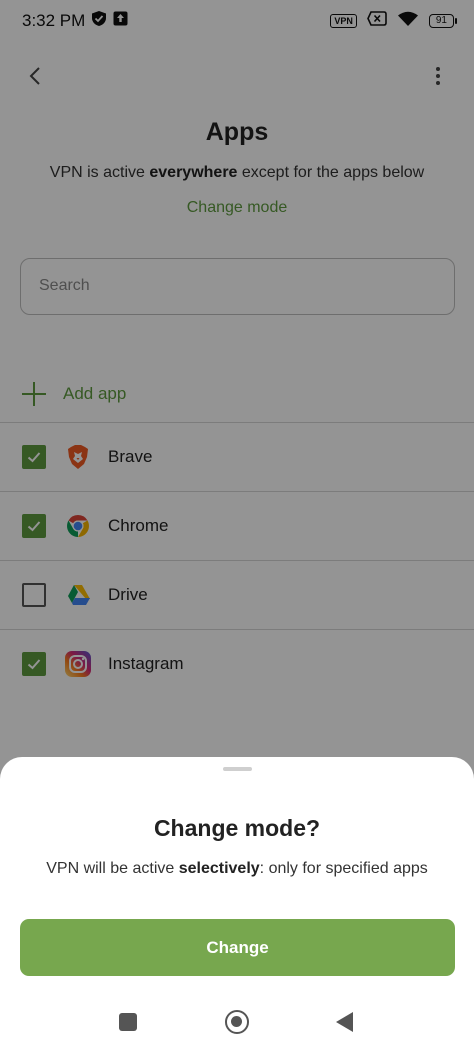  I want to click on sheet-description-bold: selectively, so click(219, 868).